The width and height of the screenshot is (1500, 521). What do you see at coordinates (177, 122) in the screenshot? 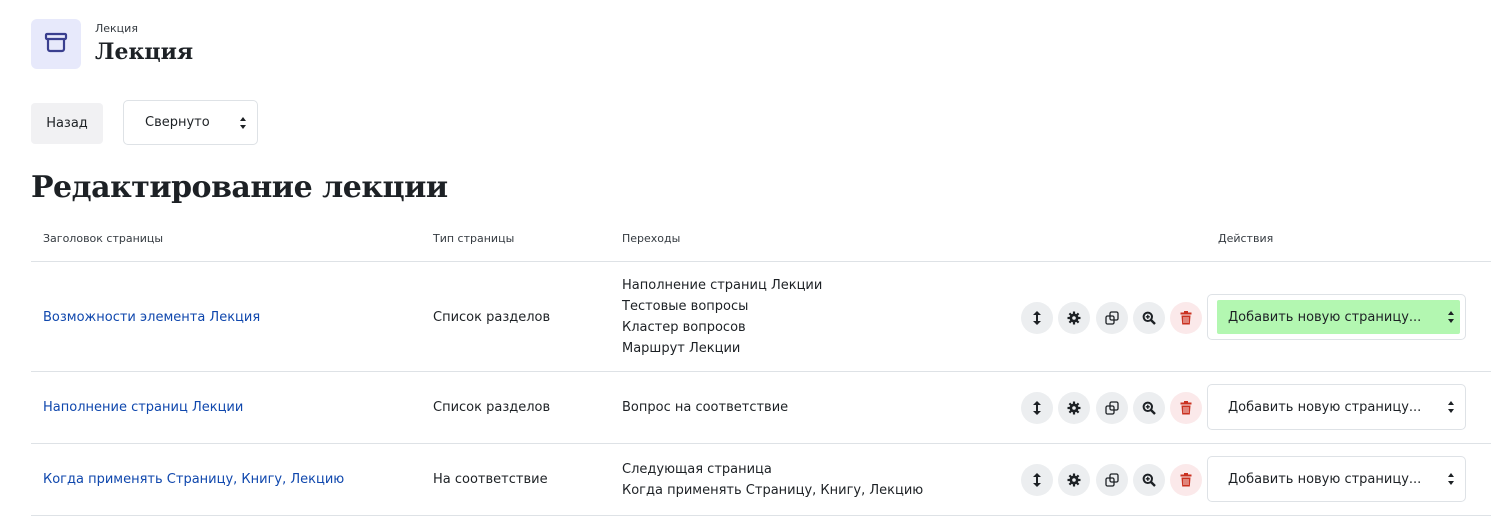
I see `view-mode-value: Свернуто` at bounding box center [177, 122].